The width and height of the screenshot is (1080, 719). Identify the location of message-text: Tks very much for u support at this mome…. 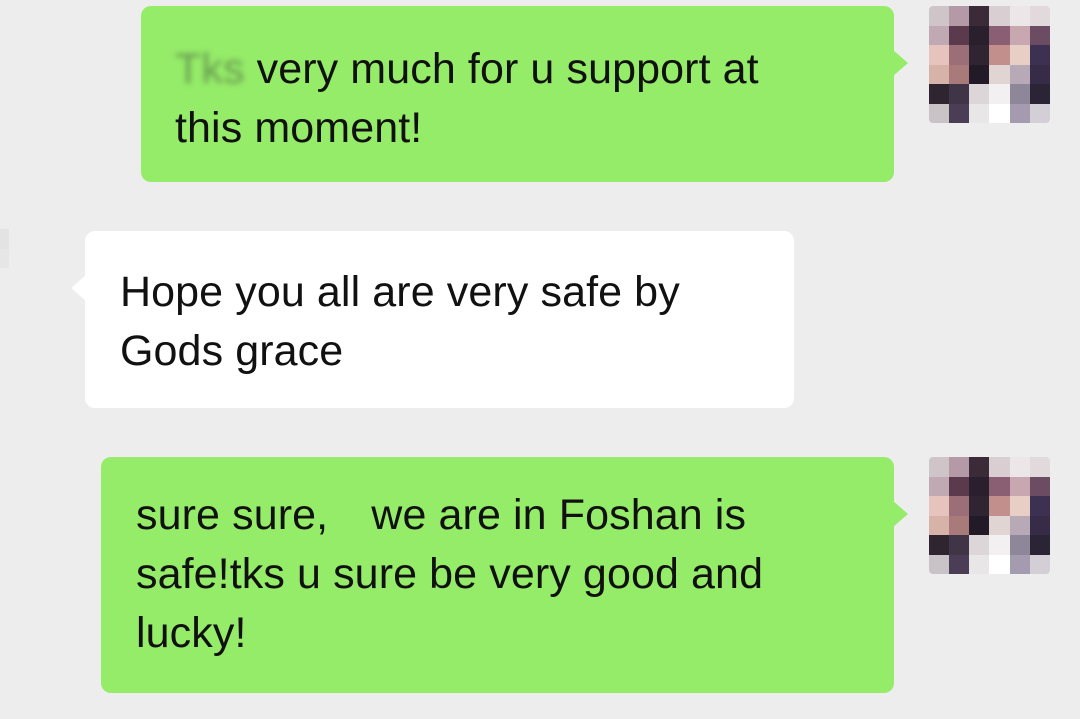
(514, 99).